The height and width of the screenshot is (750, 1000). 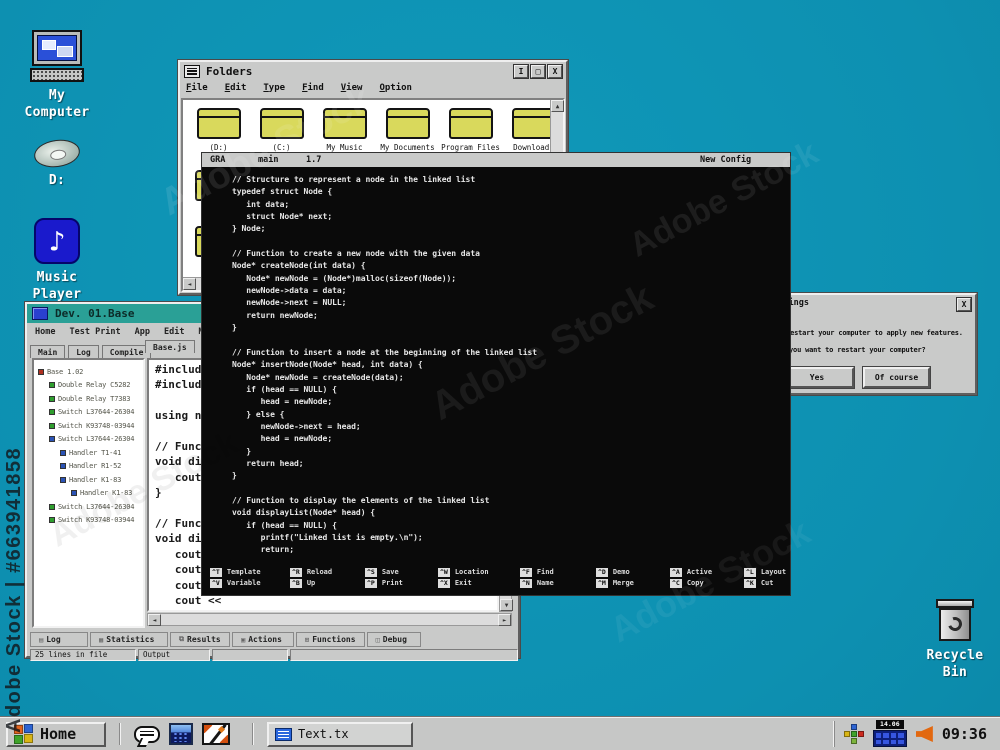 What do you see at coordinates (545, 572) in the screenshot?
I see `fkey-label: Find` at bounding box center [545, 572].